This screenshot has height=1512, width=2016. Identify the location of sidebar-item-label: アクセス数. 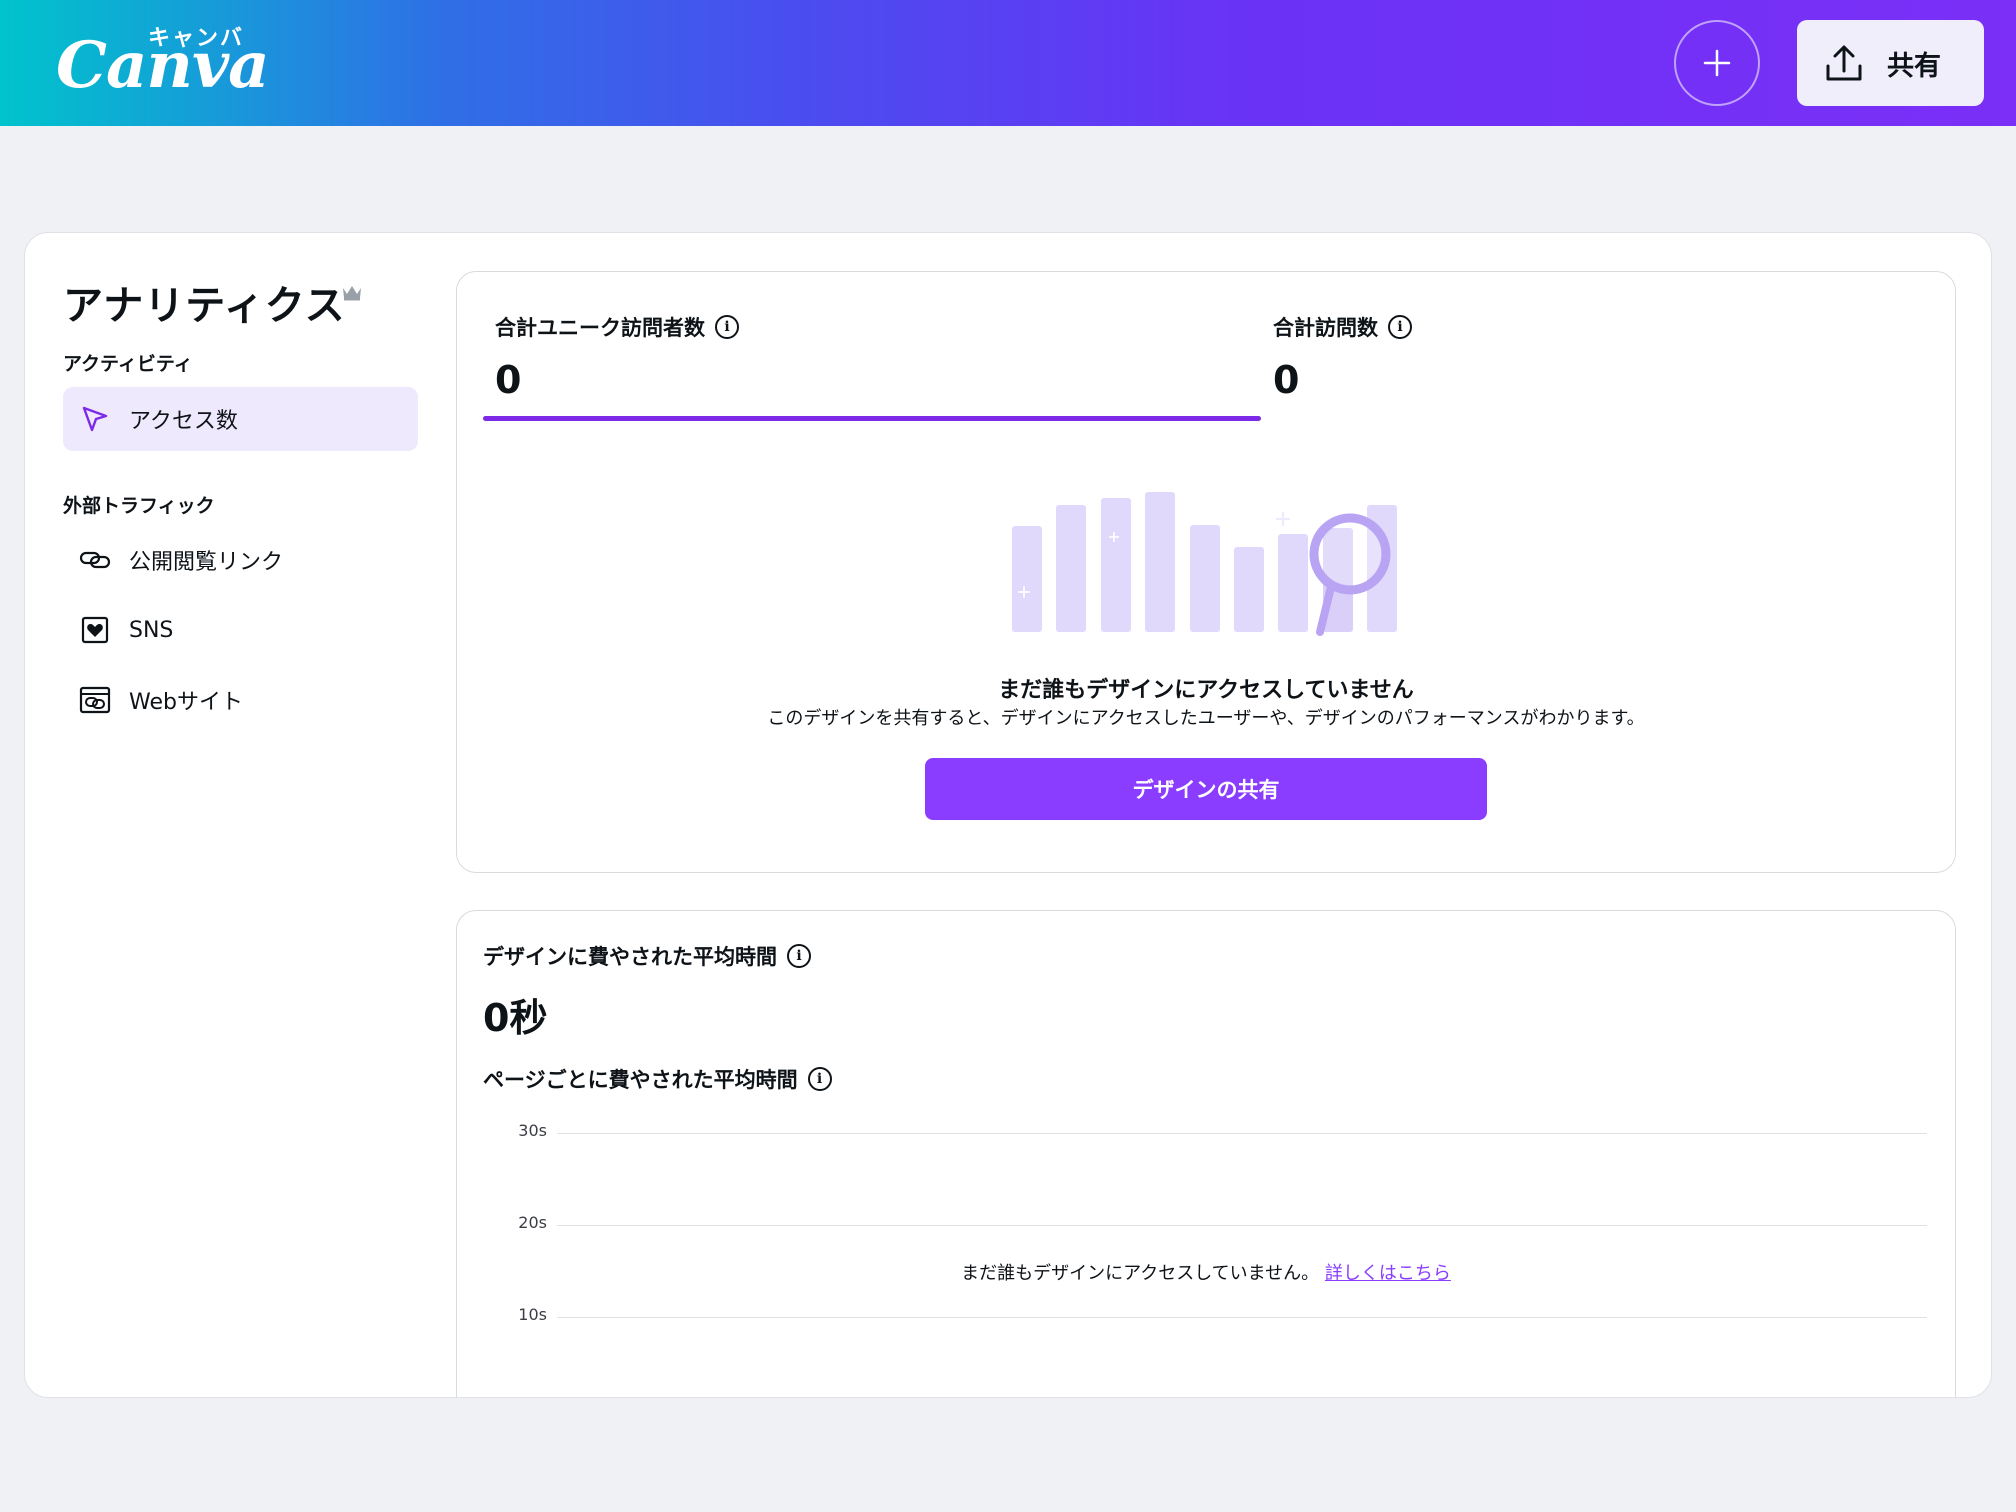
(183, 421).